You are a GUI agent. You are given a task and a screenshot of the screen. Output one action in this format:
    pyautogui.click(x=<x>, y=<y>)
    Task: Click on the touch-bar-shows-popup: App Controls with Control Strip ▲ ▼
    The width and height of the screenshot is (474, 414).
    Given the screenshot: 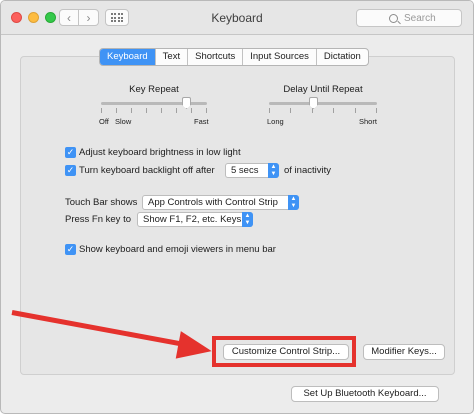 What is the action you would take?
    pyautogui.click(x=220, y=202)
    